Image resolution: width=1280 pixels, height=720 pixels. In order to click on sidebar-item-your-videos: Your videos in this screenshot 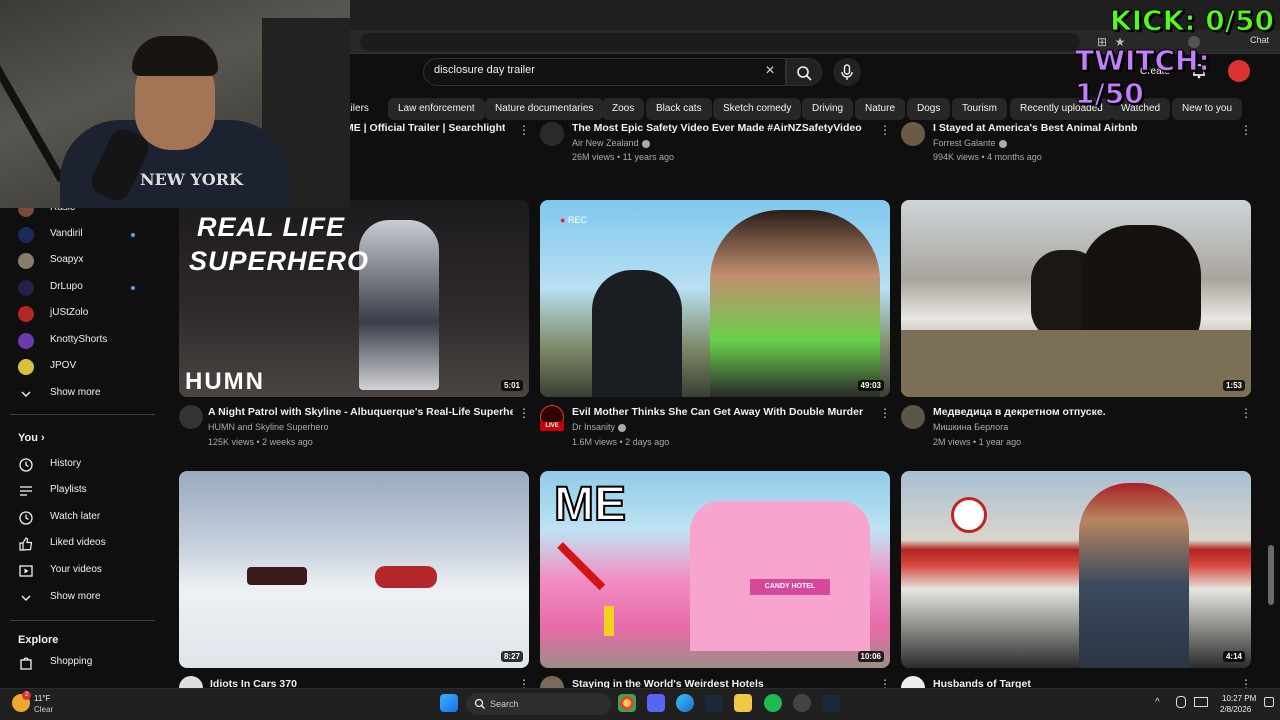, I will do `click(85, 571)`.